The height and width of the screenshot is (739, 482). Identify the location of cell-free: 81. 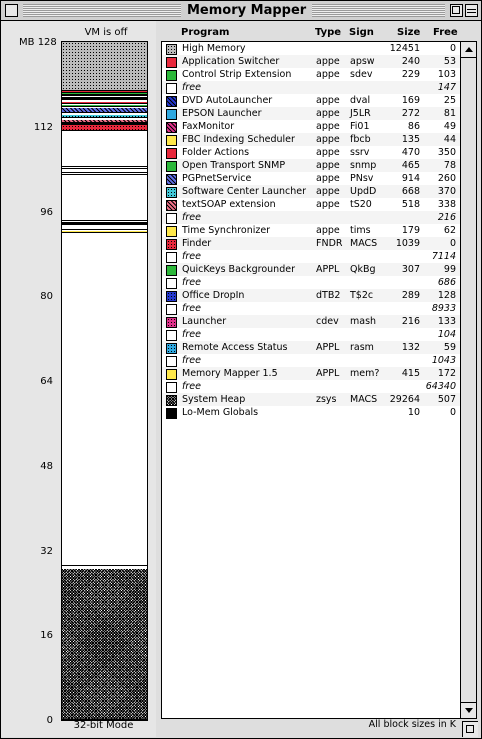
(449, 113).